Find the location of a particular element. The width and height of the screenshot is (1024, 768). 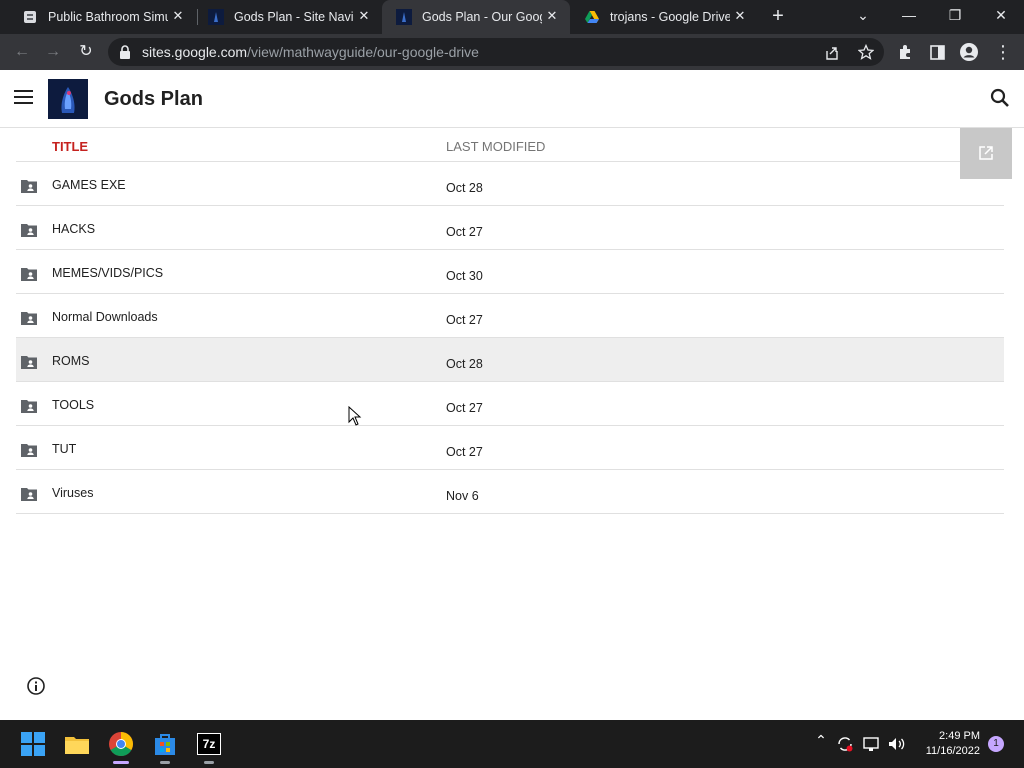

tab-trojans-drive: trojans - Google Drive ✕ is located at coordinates (664, 17).